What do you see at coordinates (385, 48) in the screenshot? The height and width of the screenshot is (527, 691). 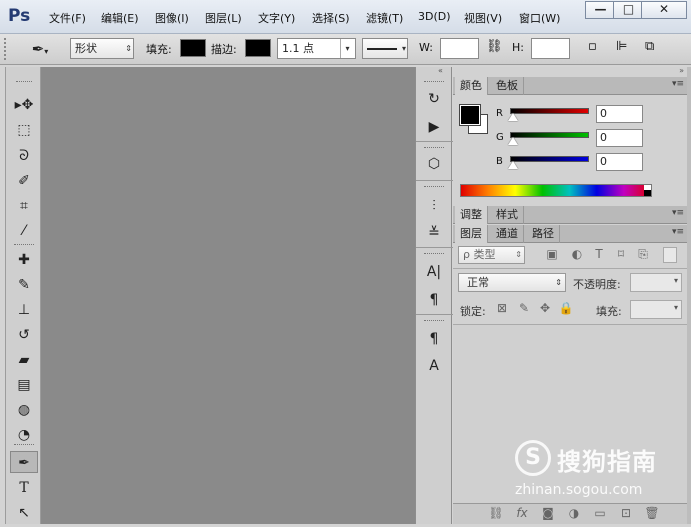 I see `stroke-type-select: ▾` at bounding box center [385, 48].